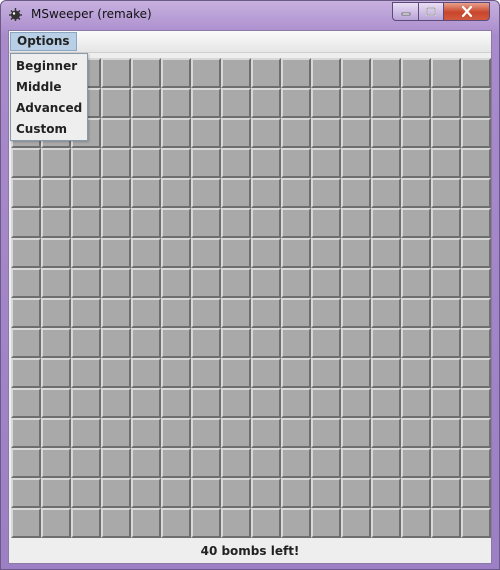  What do you see at coordinates (405, 11) in the screenshot?
I see `minimize-button` at bounding box center [405, 11].